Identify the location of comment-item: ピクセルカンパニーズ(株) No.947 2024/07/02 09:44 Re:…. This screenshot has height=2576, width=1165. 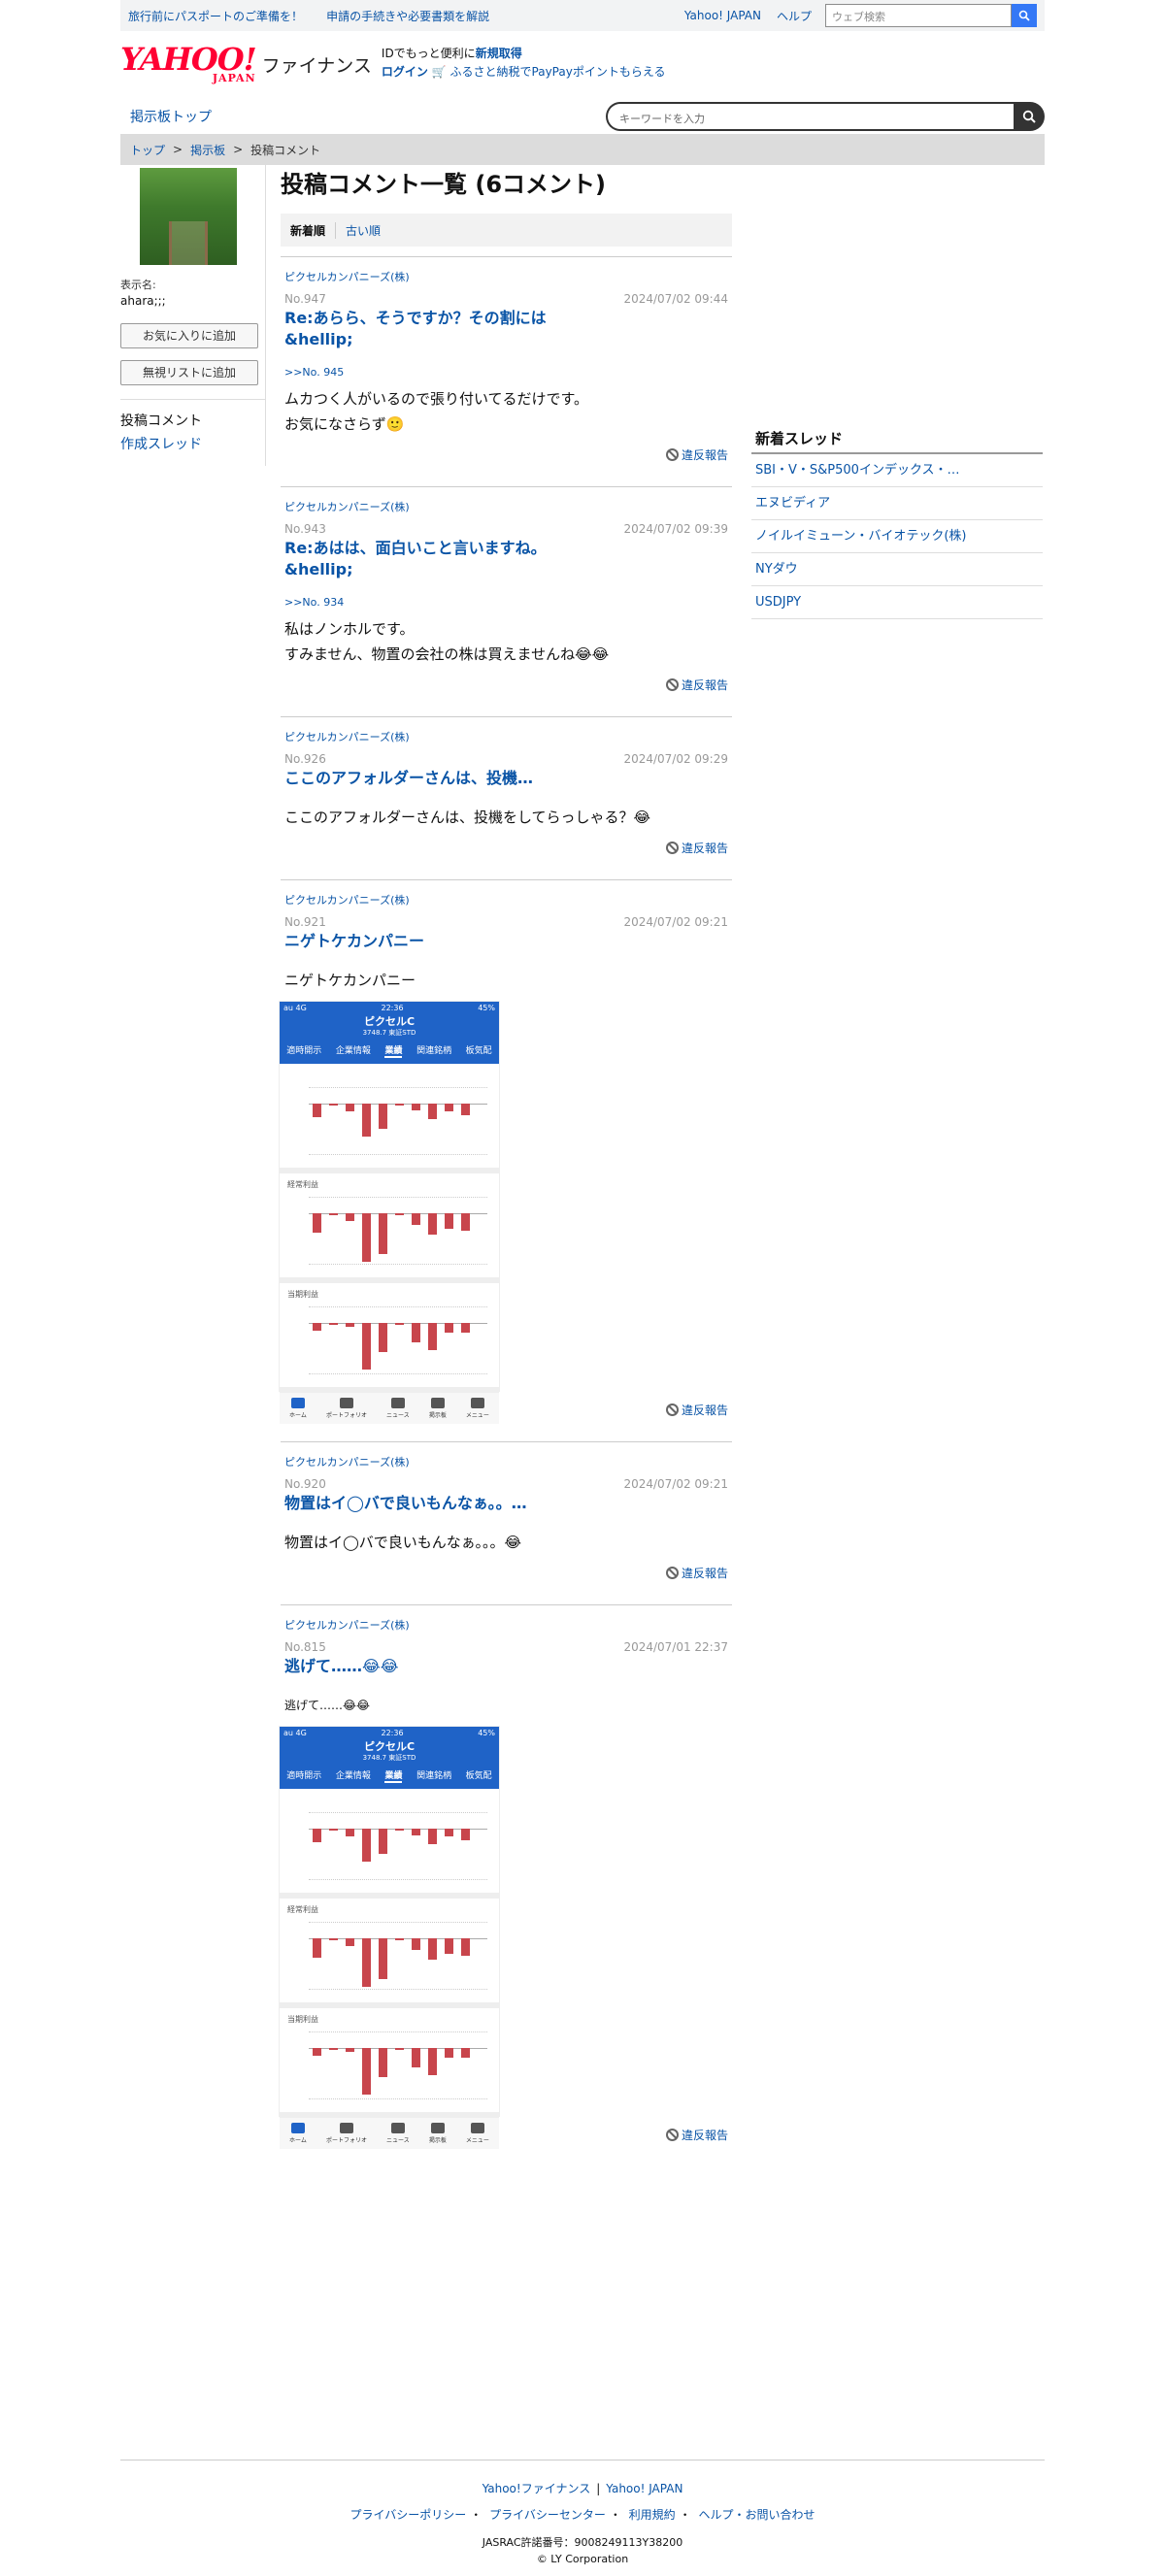
(506, 366).